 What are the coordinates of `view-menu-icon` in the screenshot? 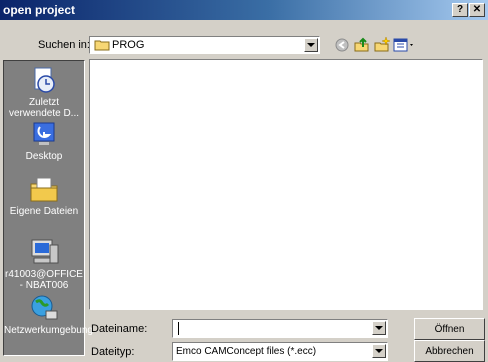 It's located at (405, 45).